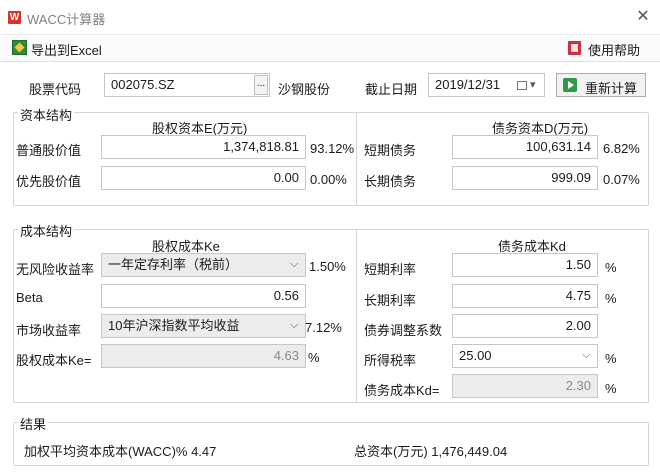 This screenshot has width=660, height=474. Describe the element at coordinates (33, 423) in the screenshot. I see `result-title: 结果` at that location.